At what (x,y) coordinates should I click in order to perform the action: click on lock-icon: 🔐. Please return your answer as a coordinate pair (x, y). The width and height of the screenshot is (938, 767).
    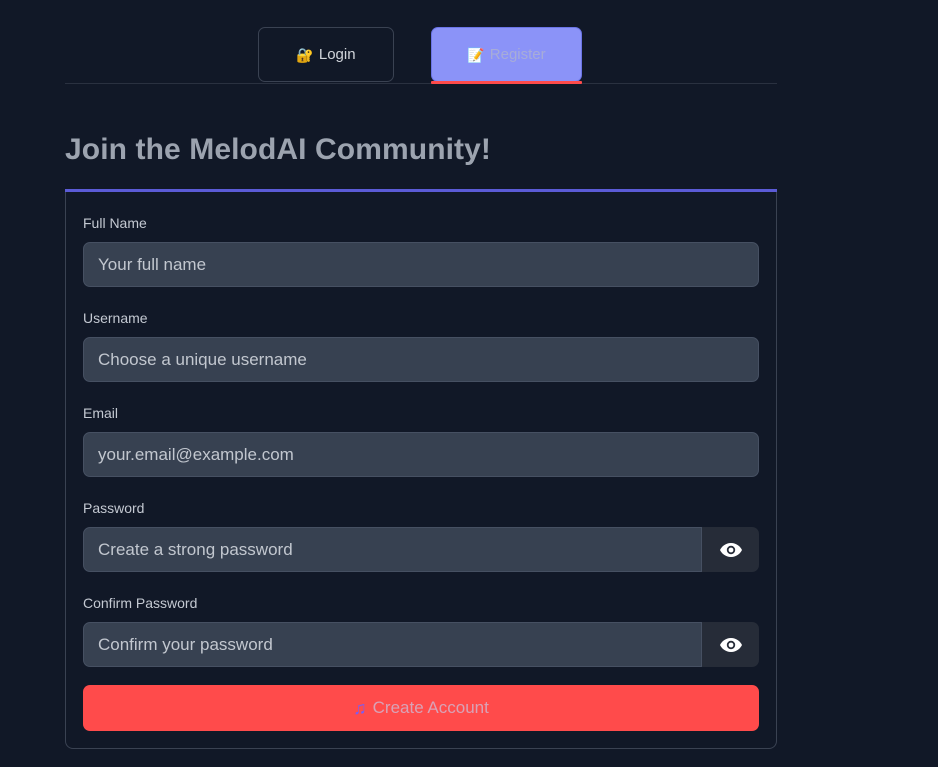
    Looking at the image, I should click on (305, 54).